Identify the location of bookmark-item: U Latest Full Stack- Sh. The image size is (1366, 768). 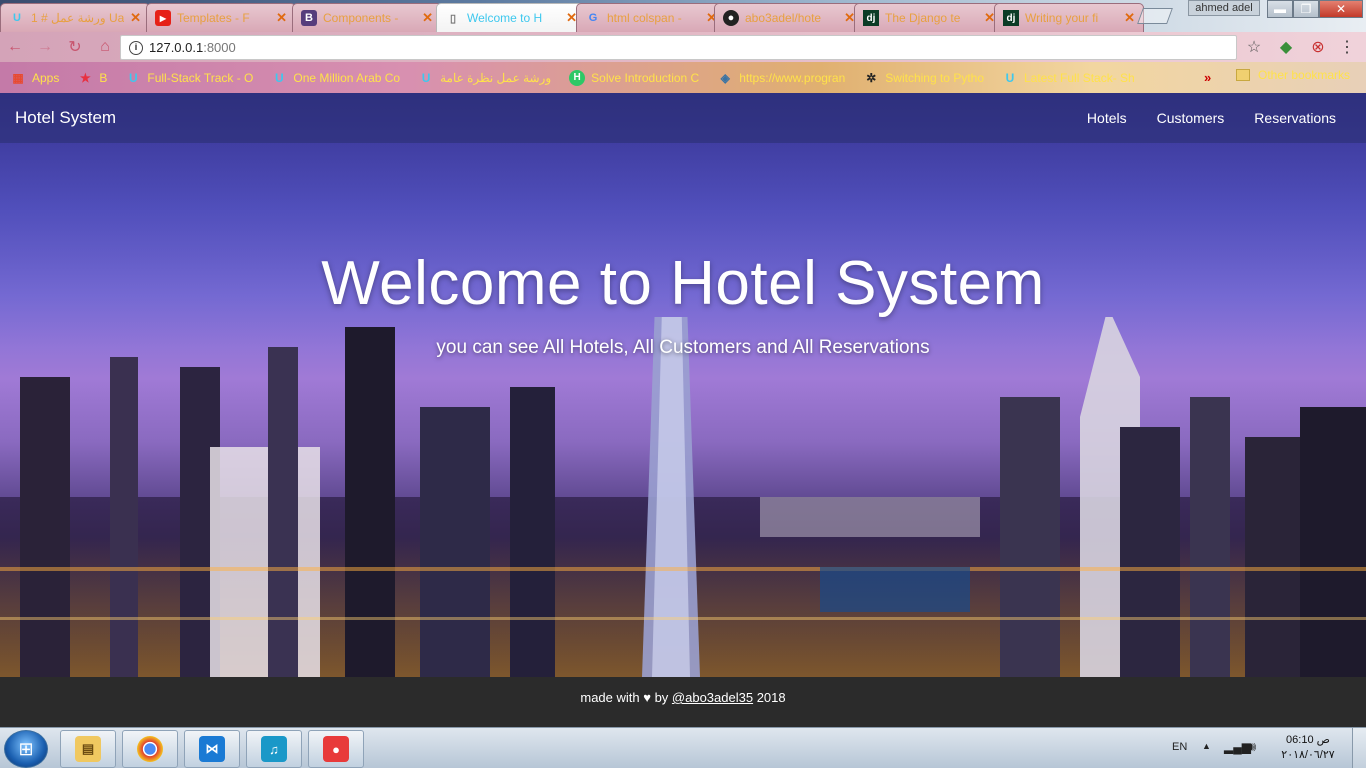
(1068, 78).